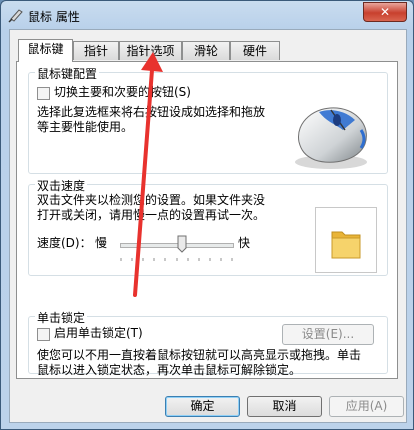 The image size is (414, 430). What do you see at coordinates (45, 50) in the screenshot?
I see `tab-buttons: 鼠标键` at bounding box center [45, 50].